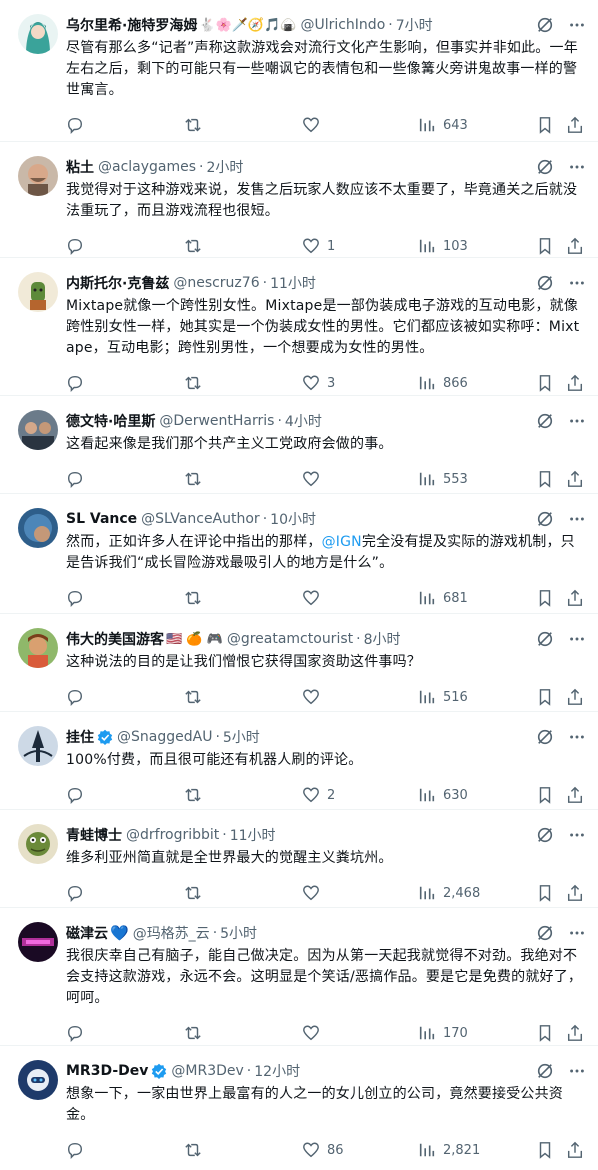  Describe the element at coordinates (342, 542) in the screenshot. I see `mention-link: @IGN` at that location.